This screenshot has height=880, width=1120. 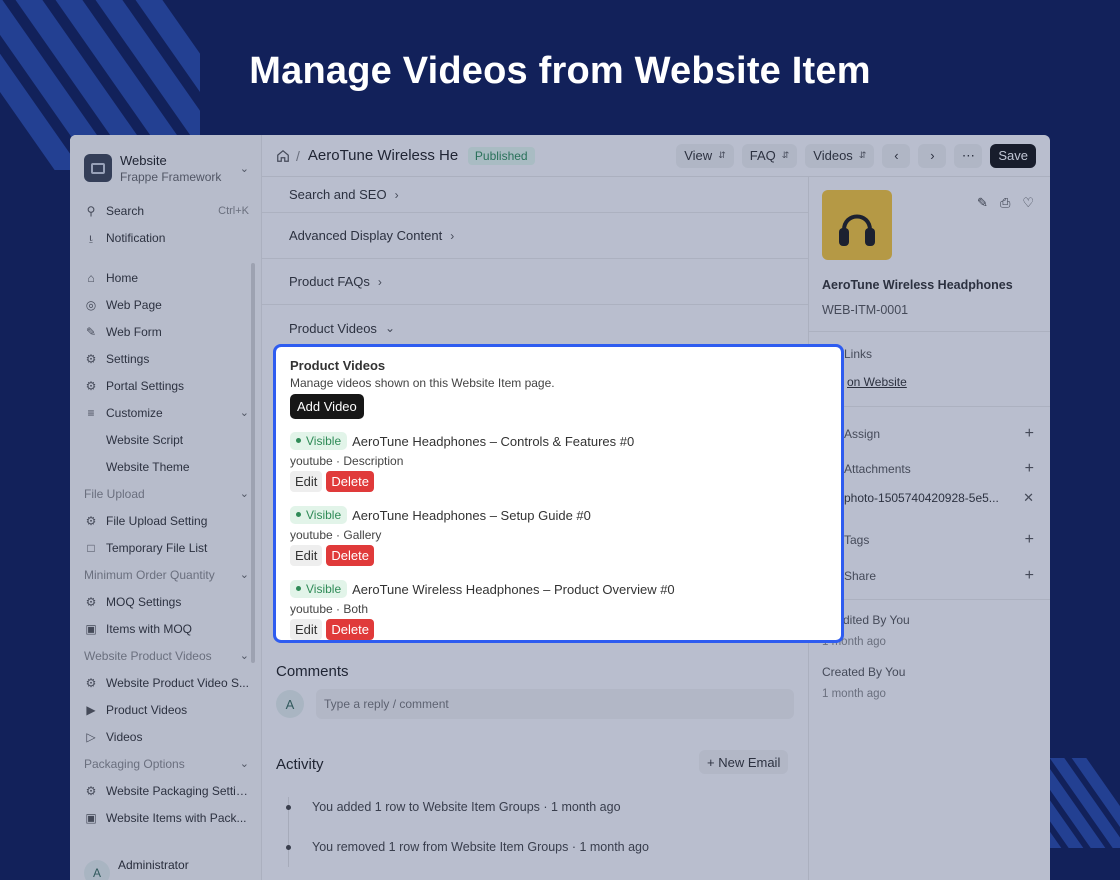 I want to click on add-video-button: Add Video, so click(x=327, y=406).